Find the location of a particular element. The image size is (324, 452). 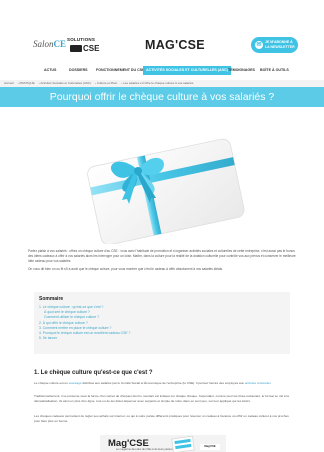

nav-item-dossiers: DOSSIERS is located at coordinates (78, 70).